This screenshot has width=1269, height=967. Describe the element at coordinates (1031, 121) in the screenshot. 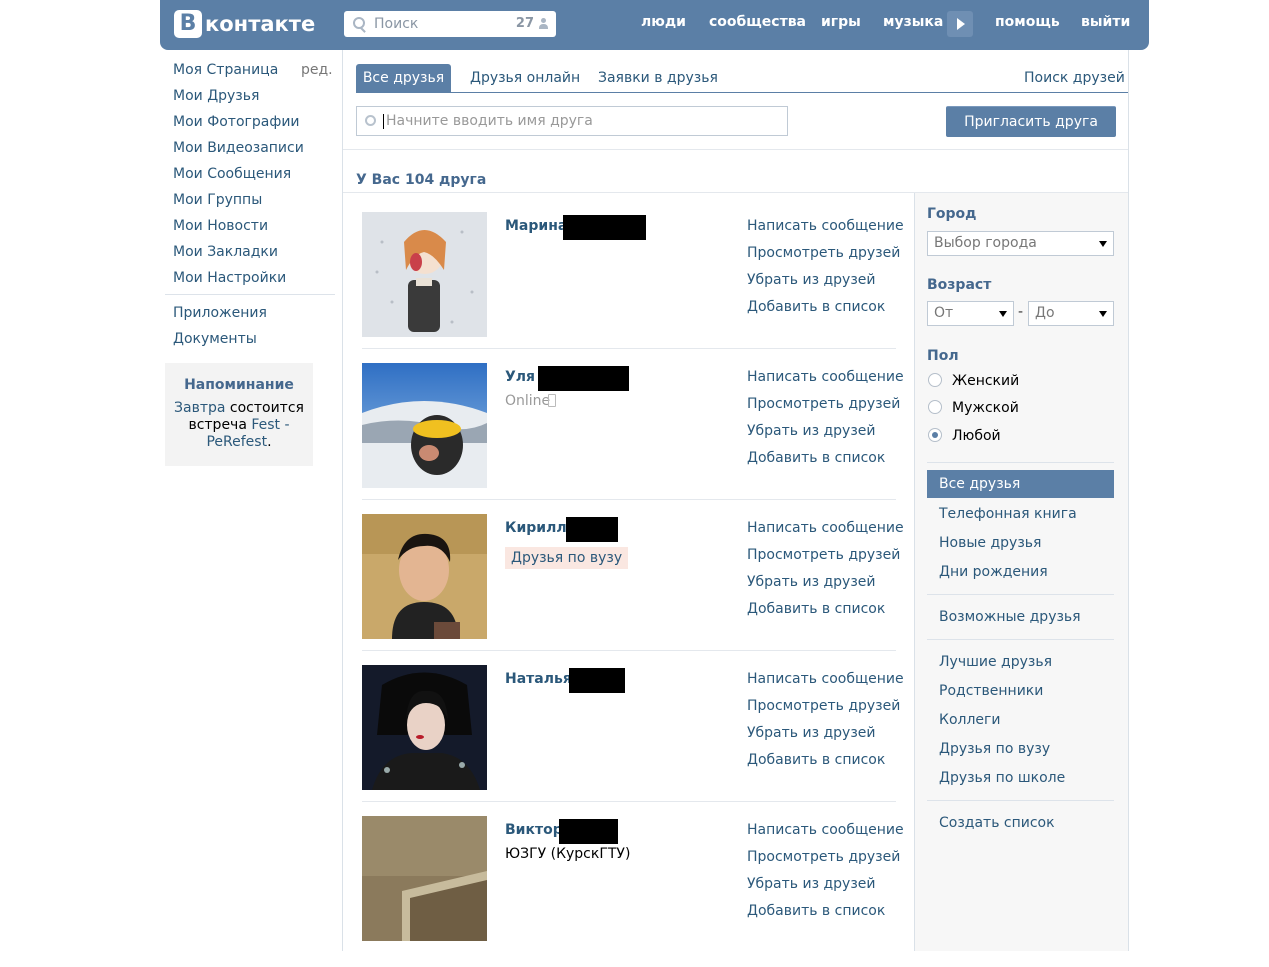

I see `invite-friend-button: Пригласить друга` at that location.